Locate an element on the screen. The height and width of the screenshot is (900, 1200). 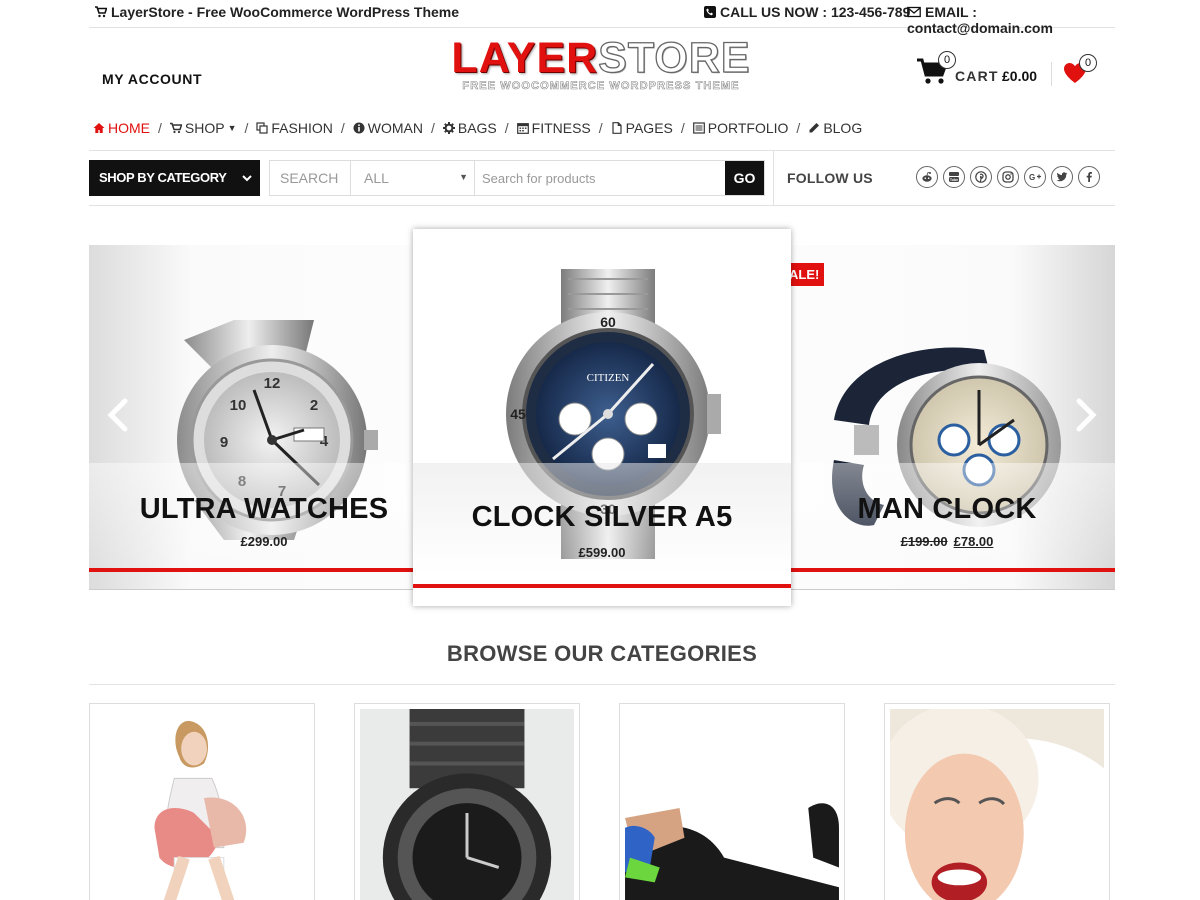
slide-title: ULTRA WATCHES is located at coordinates (264, 509).